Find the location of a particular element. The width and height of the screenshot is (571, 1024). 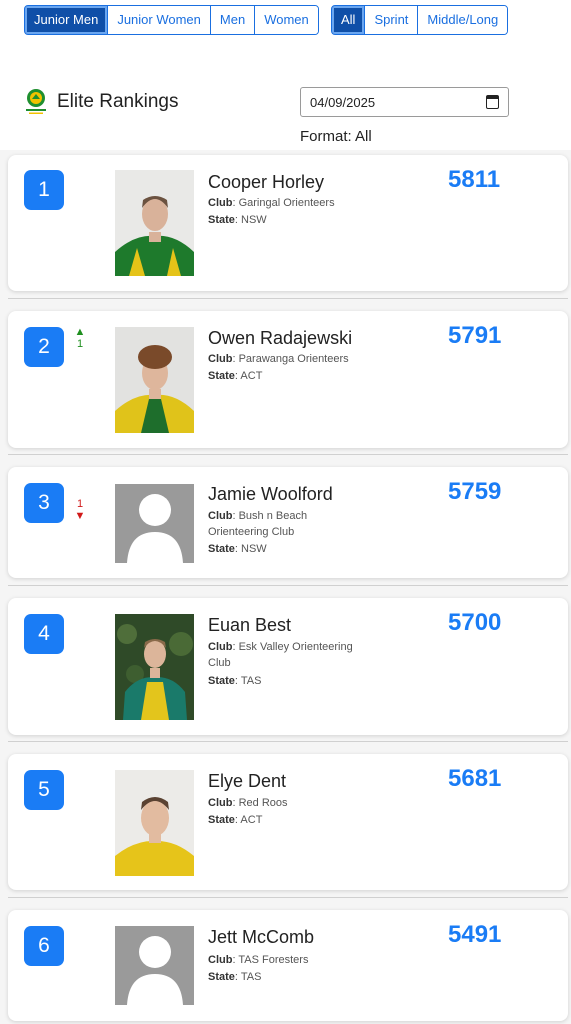

athlete-club: Club: TAS Foresters is located at coordinates (258, 960).